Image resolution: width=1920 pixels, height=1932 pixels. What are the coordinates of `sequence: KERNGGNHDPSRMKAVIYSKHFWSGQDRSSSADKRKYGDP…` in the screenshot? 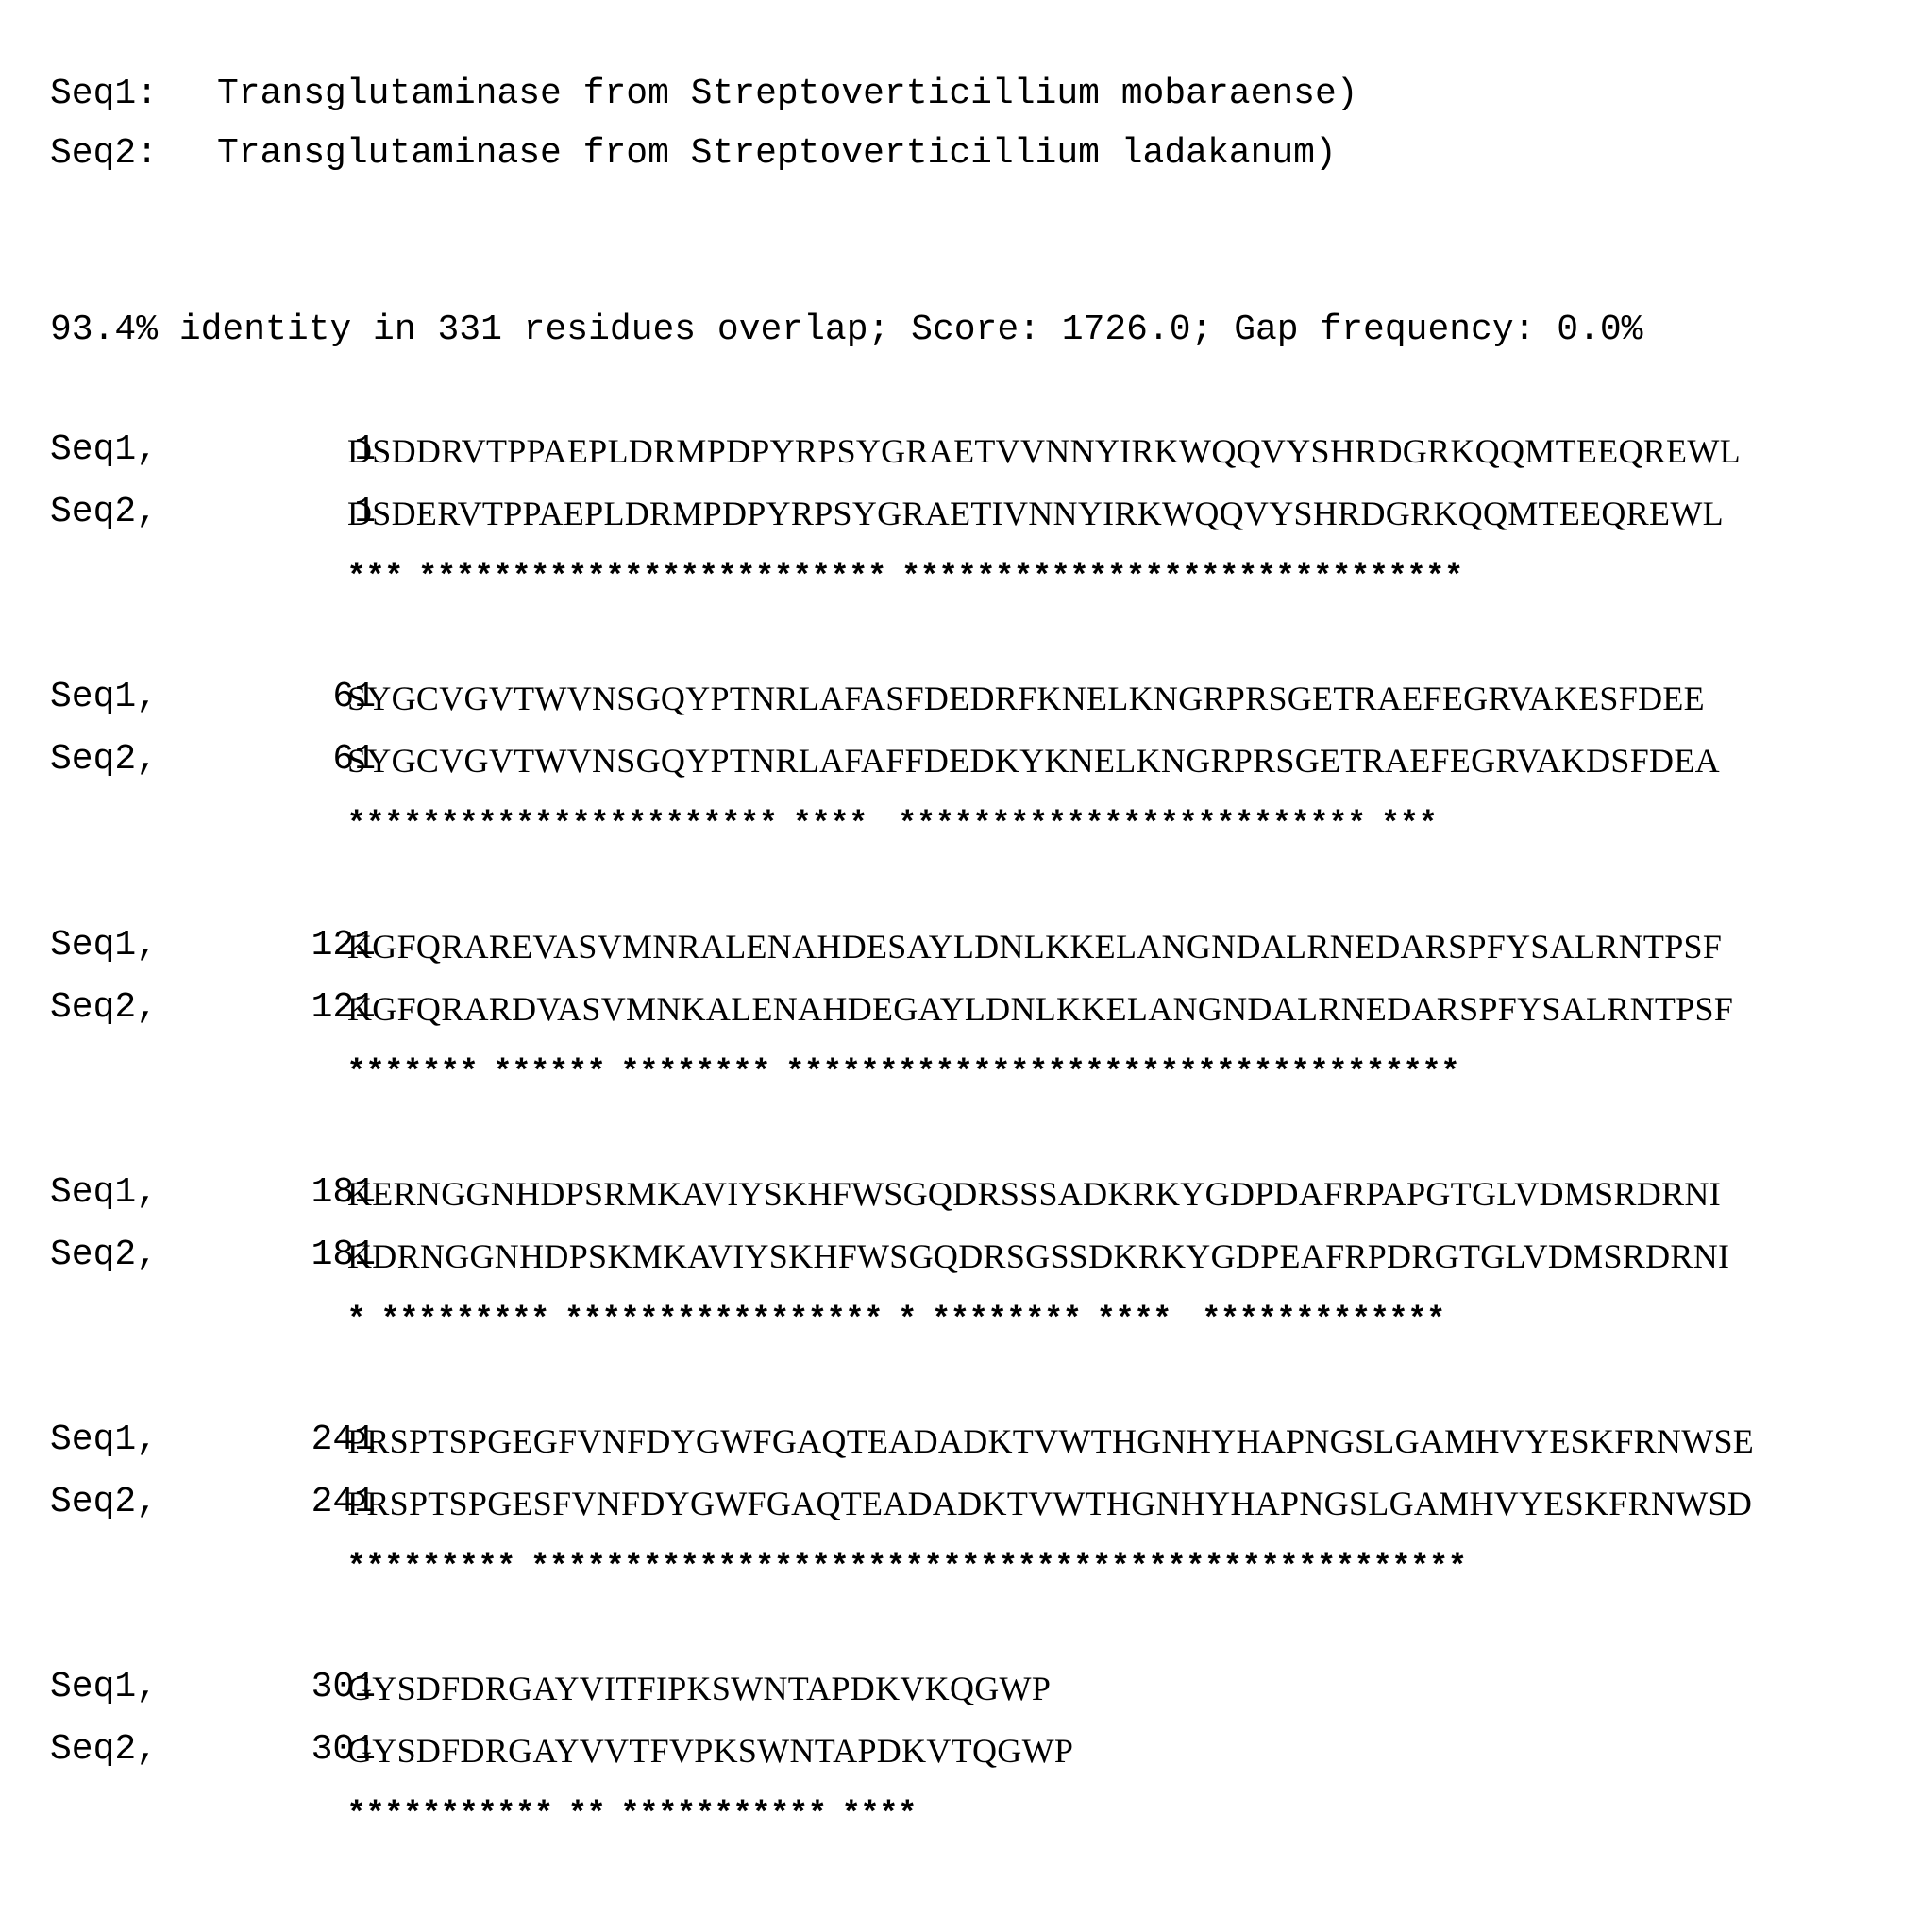 It's located at (1034, 1194).